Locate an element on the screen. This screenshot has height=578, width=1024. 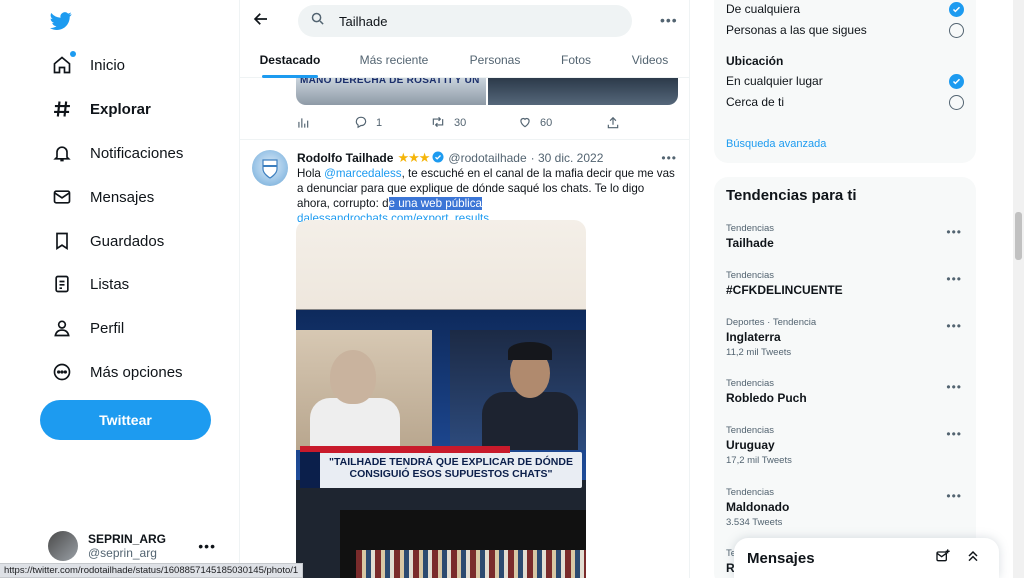
nav-label: Listas is located at coordinates (110, 284).